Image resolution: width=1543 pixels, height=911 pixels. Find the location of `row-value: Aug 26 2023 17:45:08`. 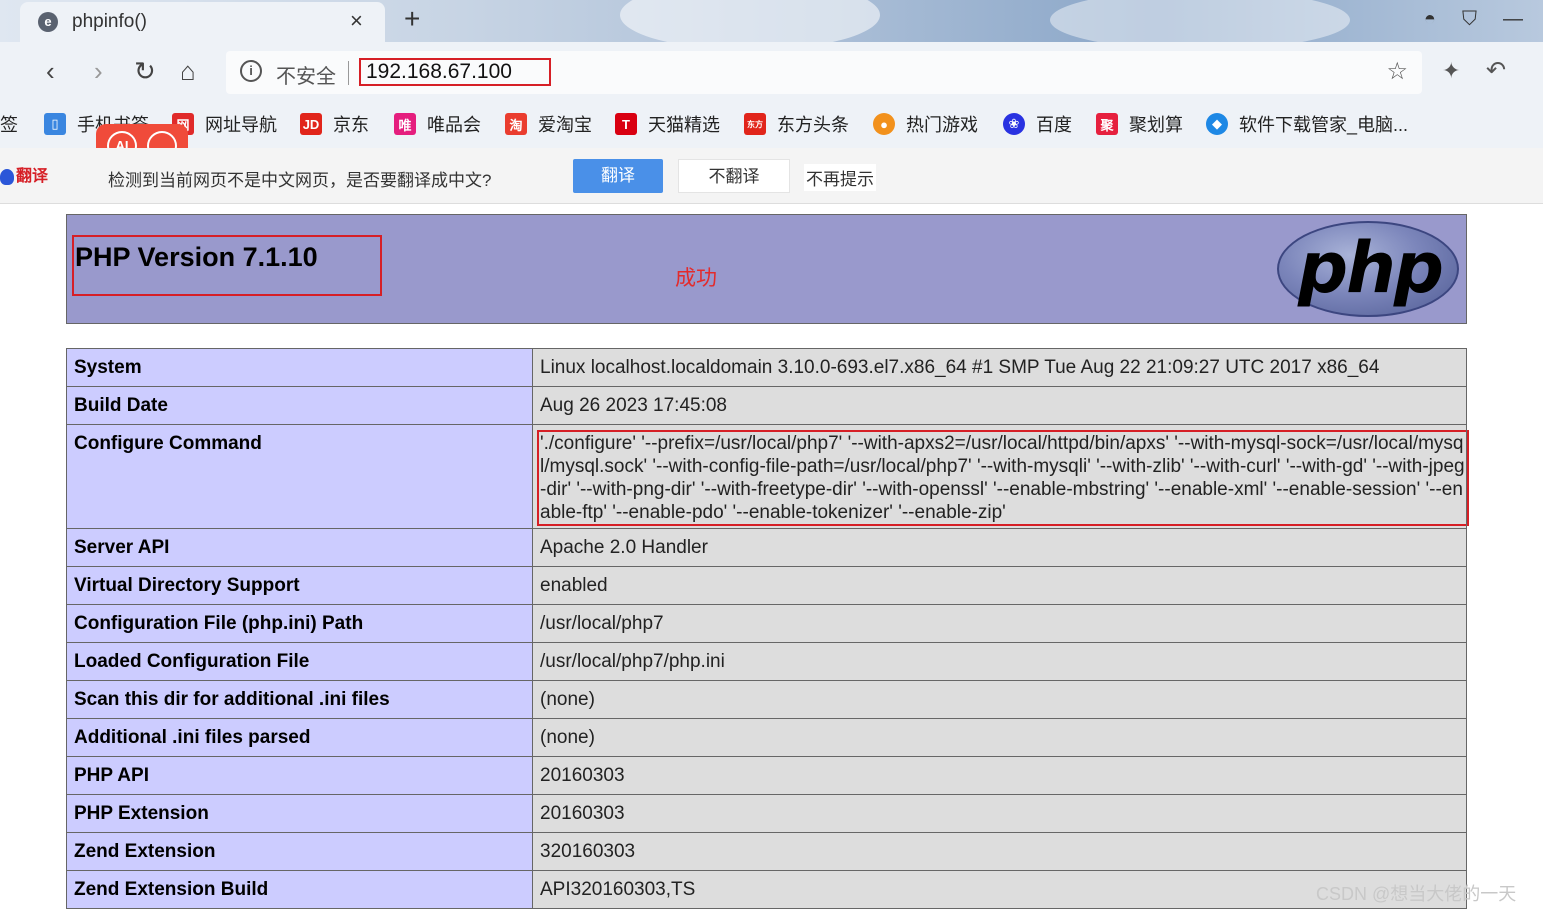

row-value: Aug 26 2023 17:45:08 is located at coordinates (999, 405).